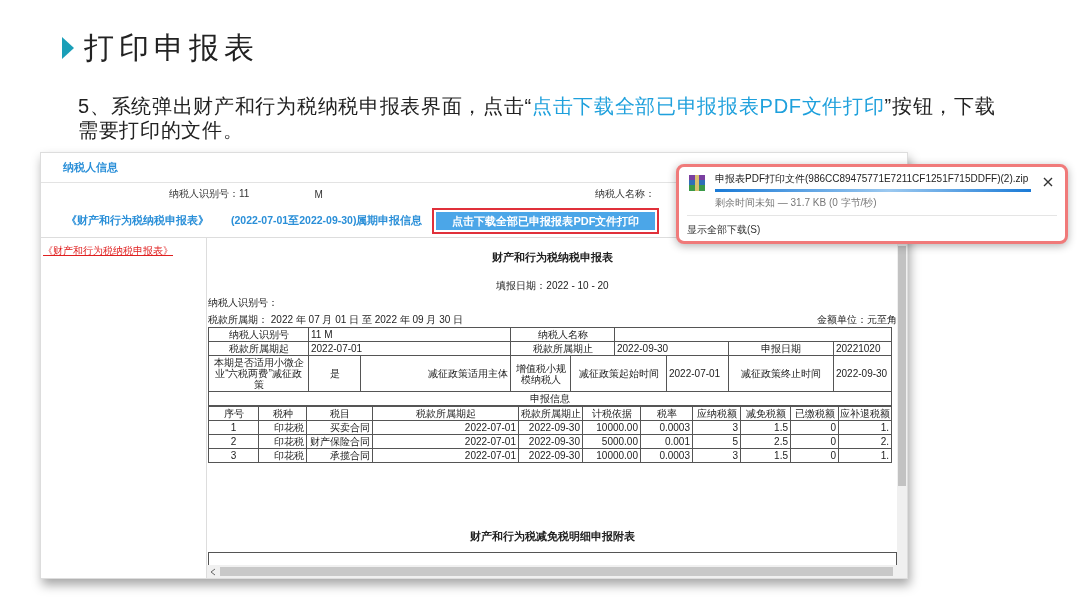 The width and height of the screenshot is (1080, 608). I want to click on column-header: 税种, so click(282, 413).